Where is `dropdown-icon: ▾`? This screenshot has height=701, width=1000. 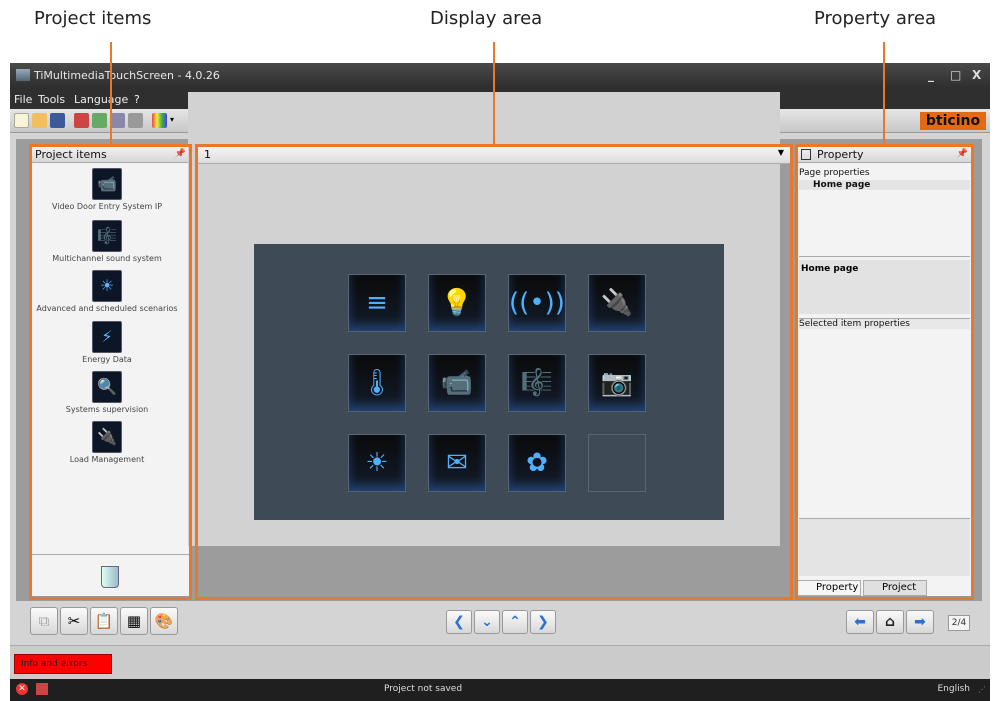
dropdown-icon: ▾ is located at coordinates (172, 119).